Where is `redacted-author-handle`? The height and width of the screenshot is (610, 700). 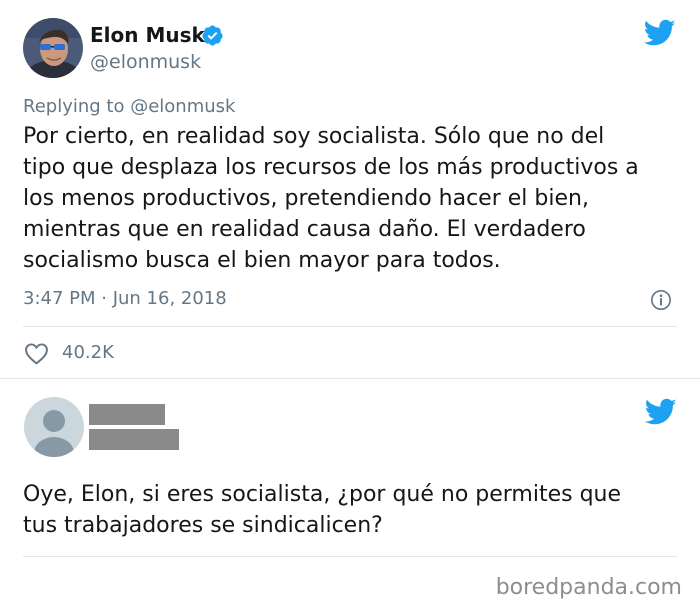
redacted-author-handle is located at coordinates (134, 439).